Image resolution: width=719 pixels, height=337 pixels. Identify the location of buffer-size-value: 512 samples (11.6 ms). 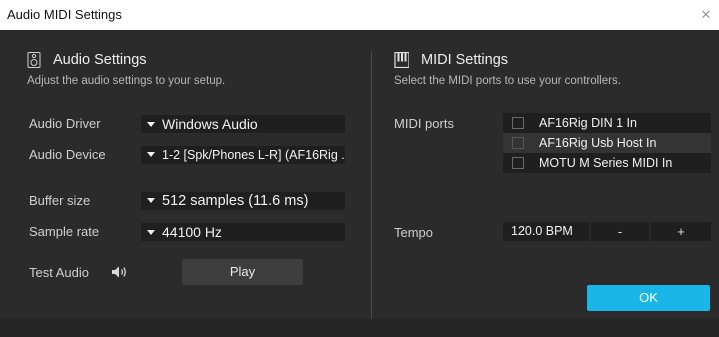
(235, 201).